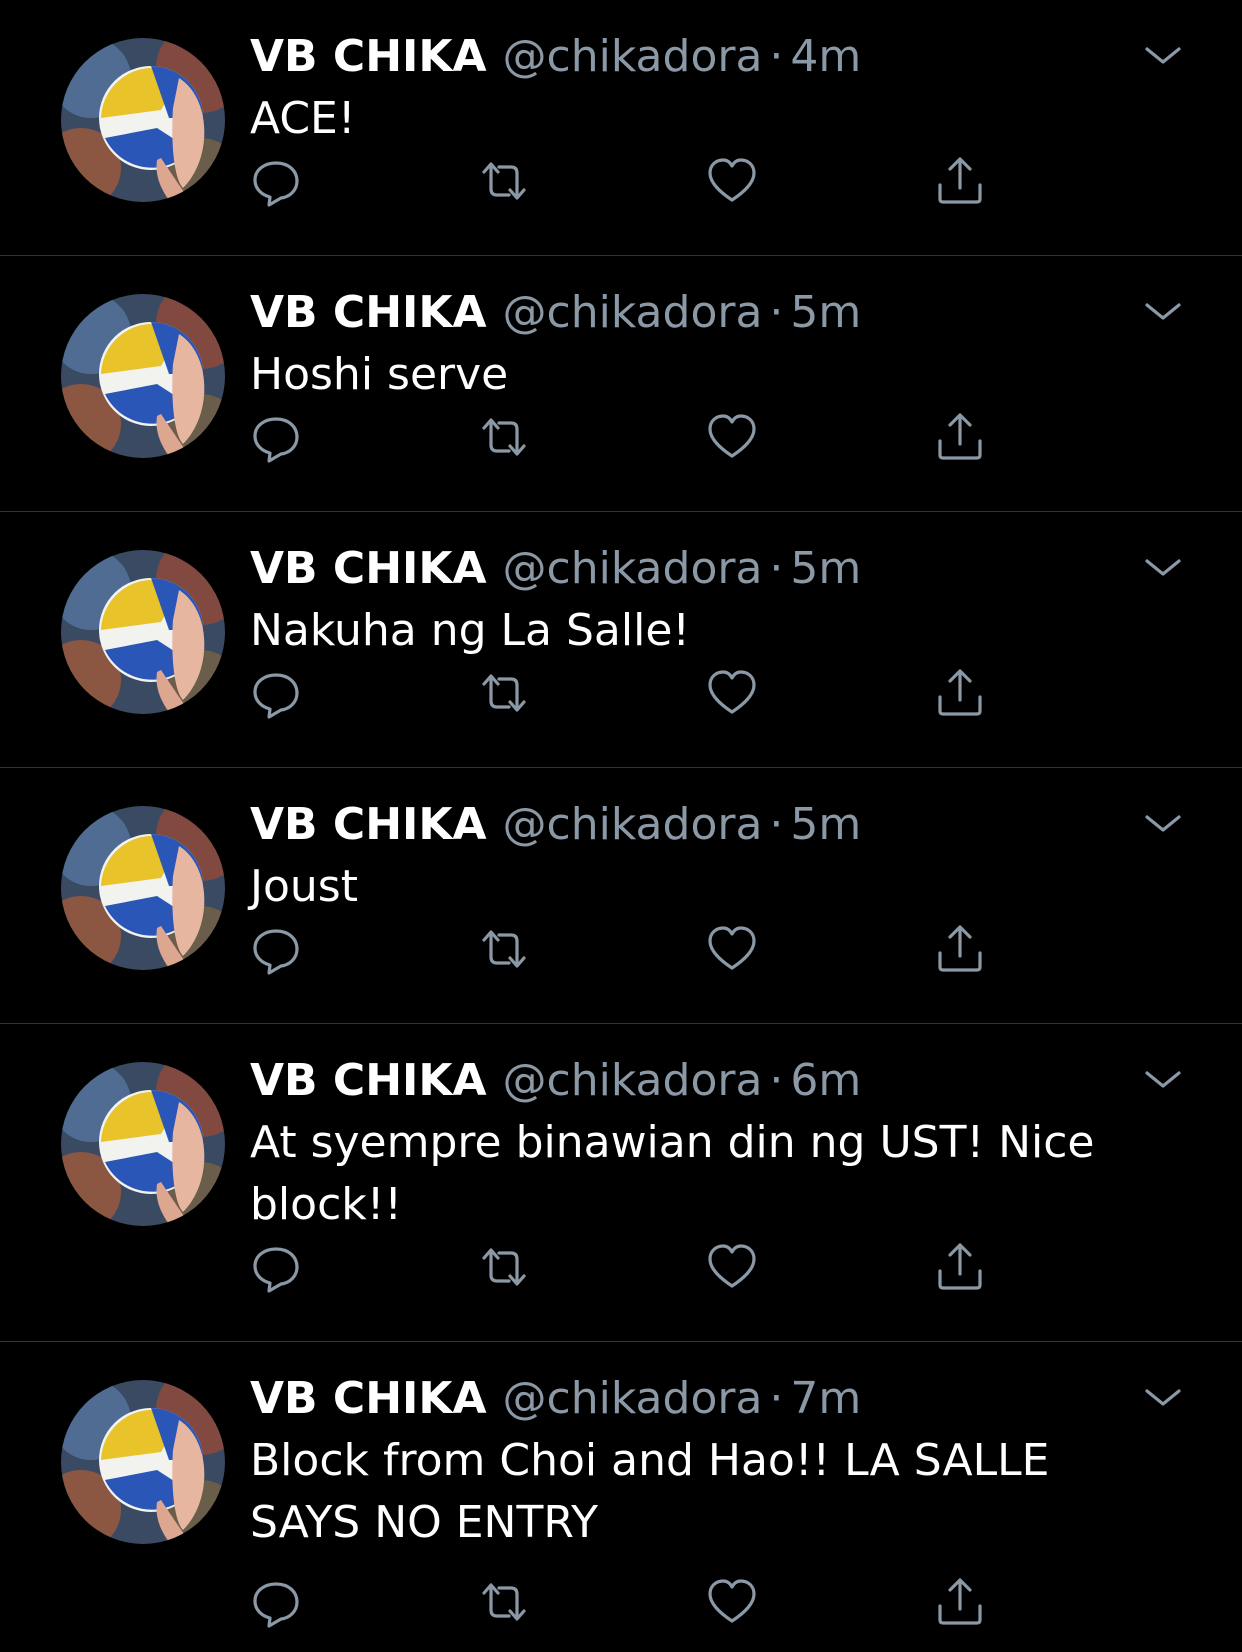 This screenshot has height=1652, width=1242. I want to click on tweet-header: VB CHIKA @chikadora · 6m, so click(716, 1081).